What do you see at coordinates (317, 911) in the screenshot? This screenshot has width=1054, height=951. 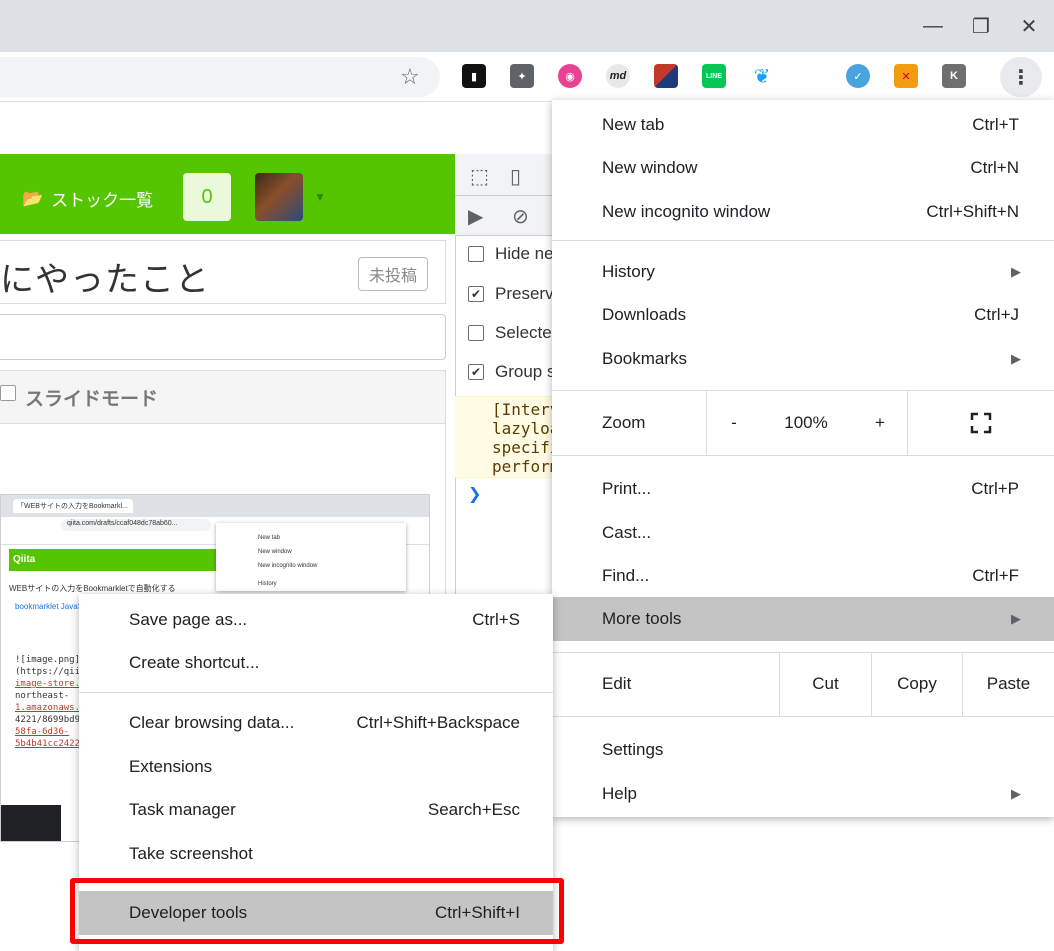 I see `highlight-annotation` at bounding box center [317, 911].